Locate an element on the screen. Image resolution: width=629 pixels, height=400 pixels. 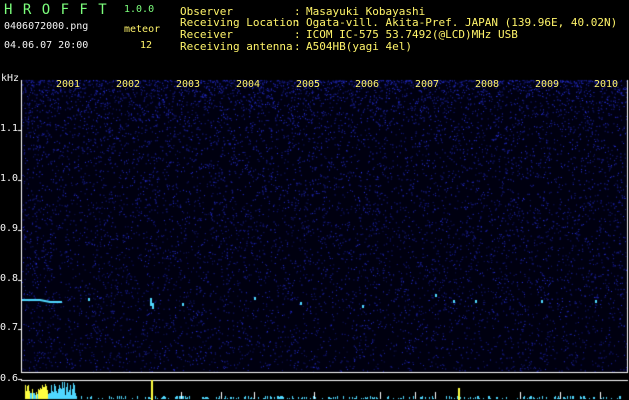
info-value: ICOM IC-575 53.7492(@LCD)MHz USB is located at coordinates (412, 34).